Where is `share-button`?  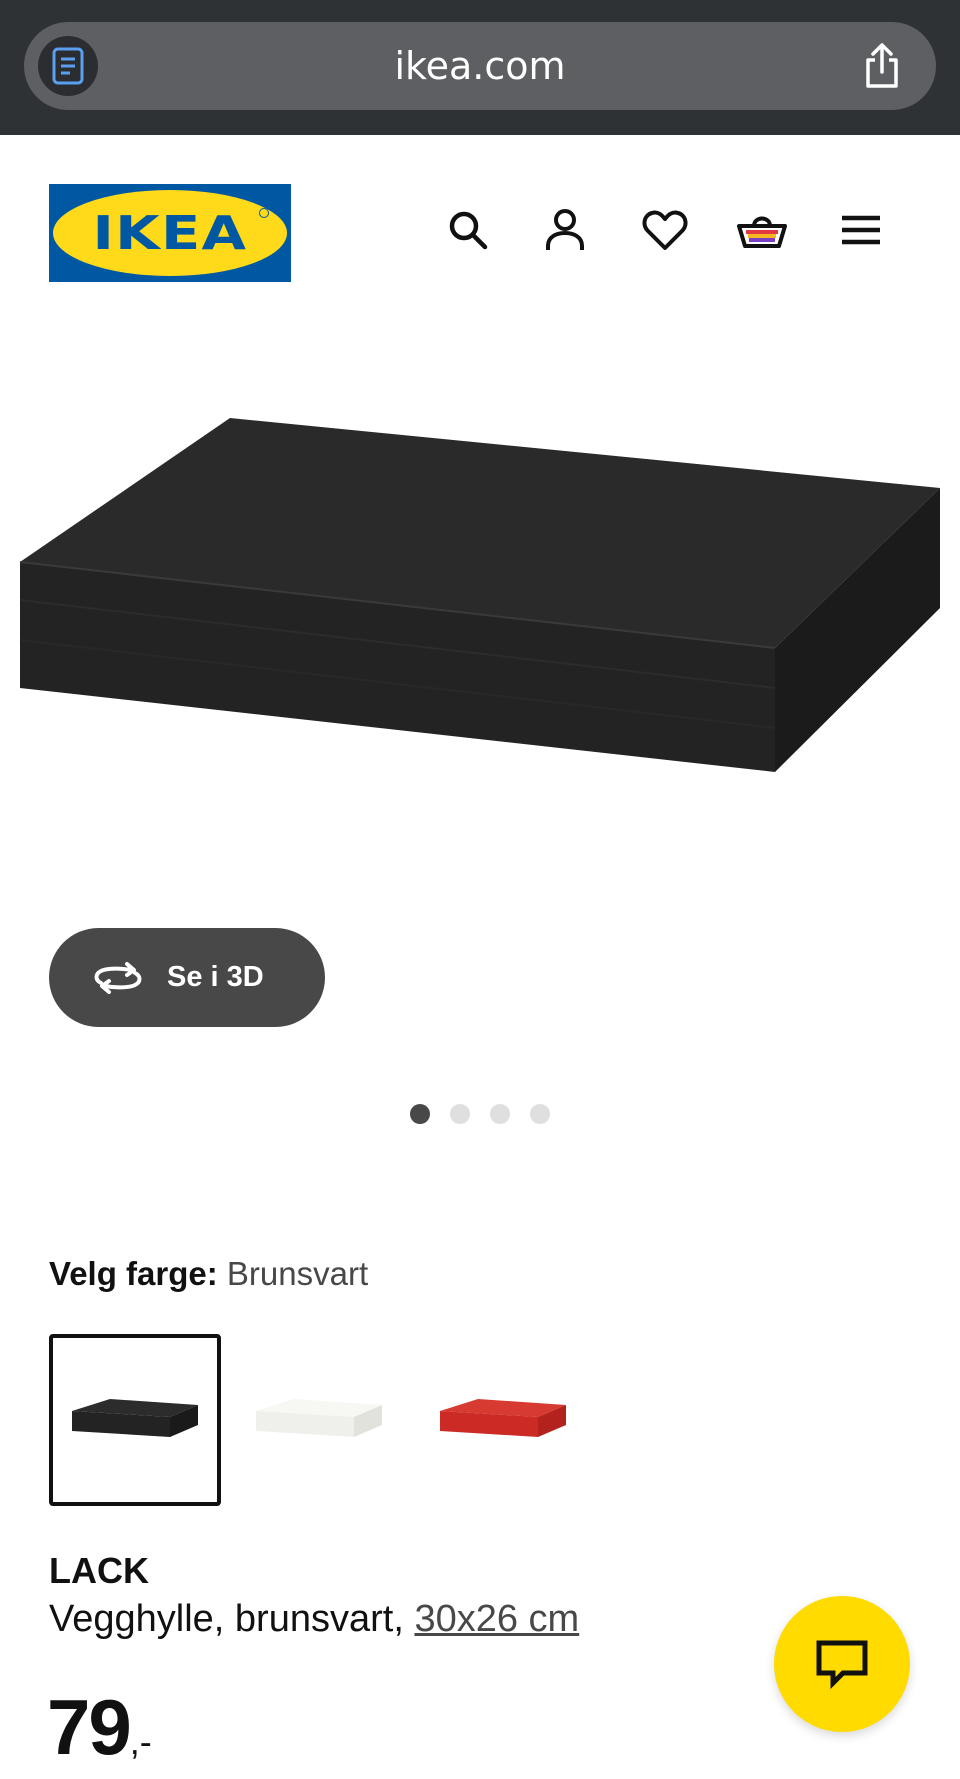
share-button is located at coordinates (882, 66).